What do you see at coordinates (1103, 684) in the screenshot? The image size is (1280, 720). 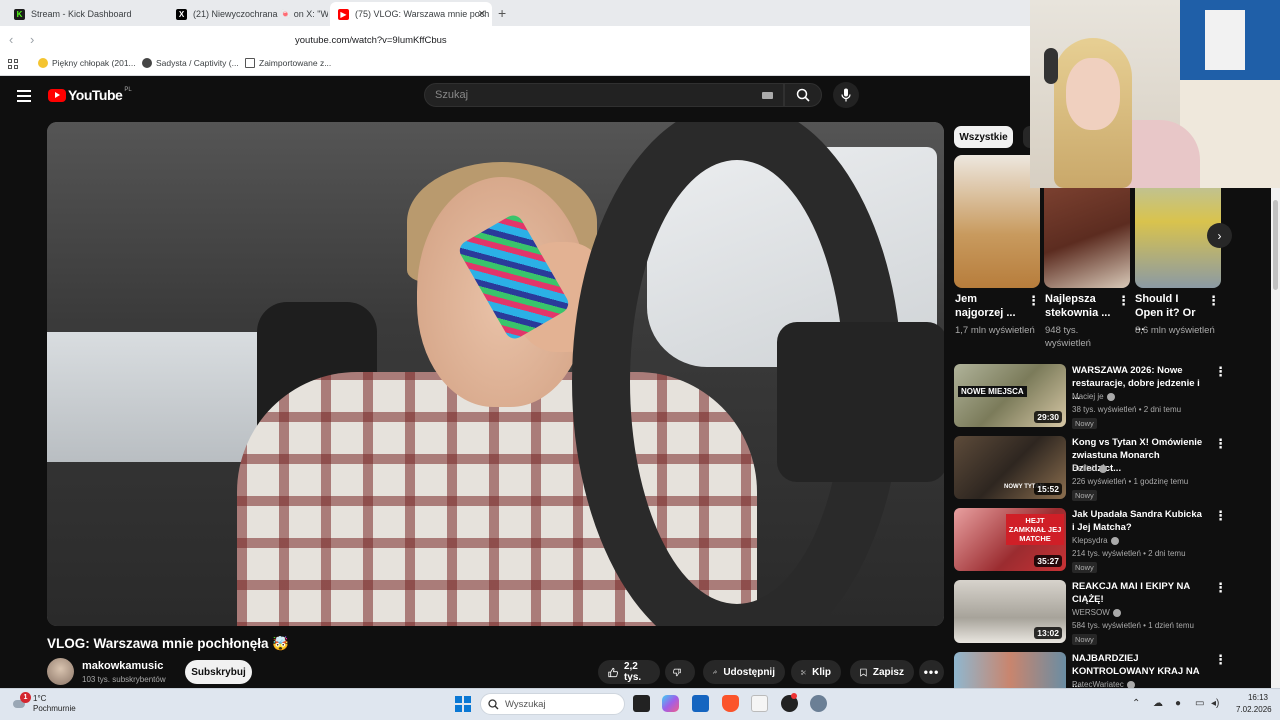 I see `rec-channel: PatecWariatec` at bounding box center [1103, 684].